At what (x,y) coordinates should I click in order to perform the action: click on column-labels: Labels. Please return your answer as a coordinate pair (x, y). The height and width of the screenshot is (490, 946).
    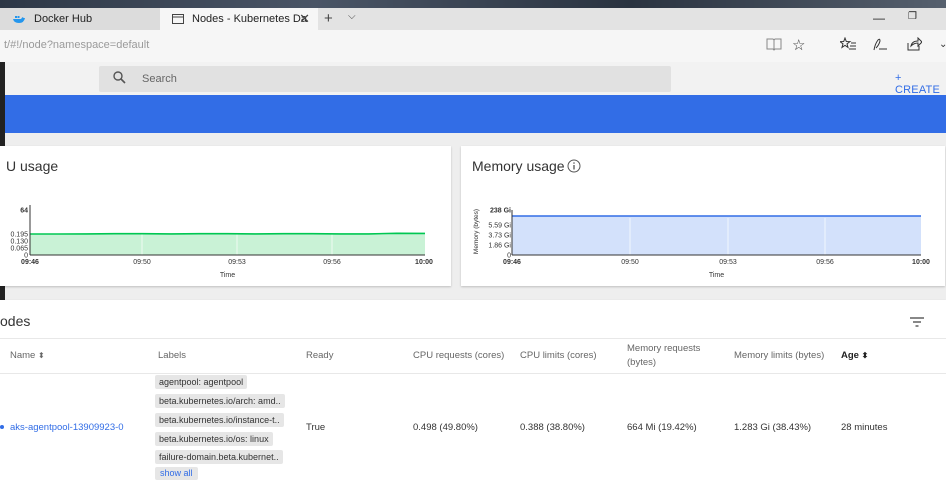
    Looking at the image, I should click on (172, 355).